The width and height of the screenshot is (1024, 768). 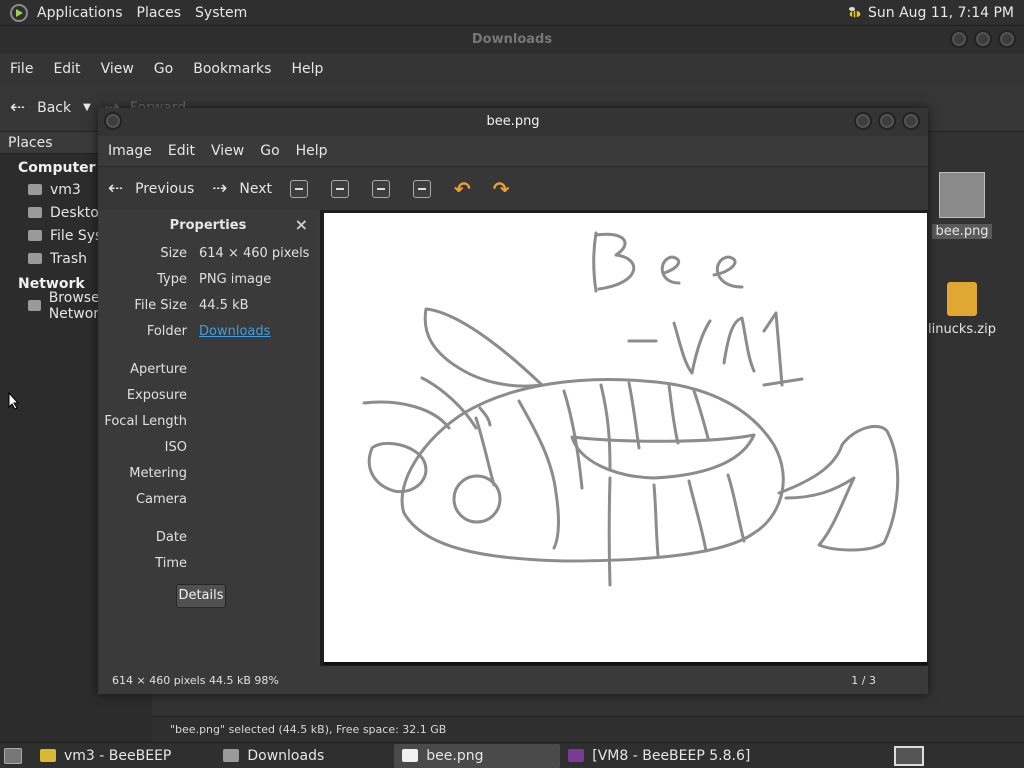 I want to click on property-size: Size 614 × 460 pixels, so click(x=208, y=253).